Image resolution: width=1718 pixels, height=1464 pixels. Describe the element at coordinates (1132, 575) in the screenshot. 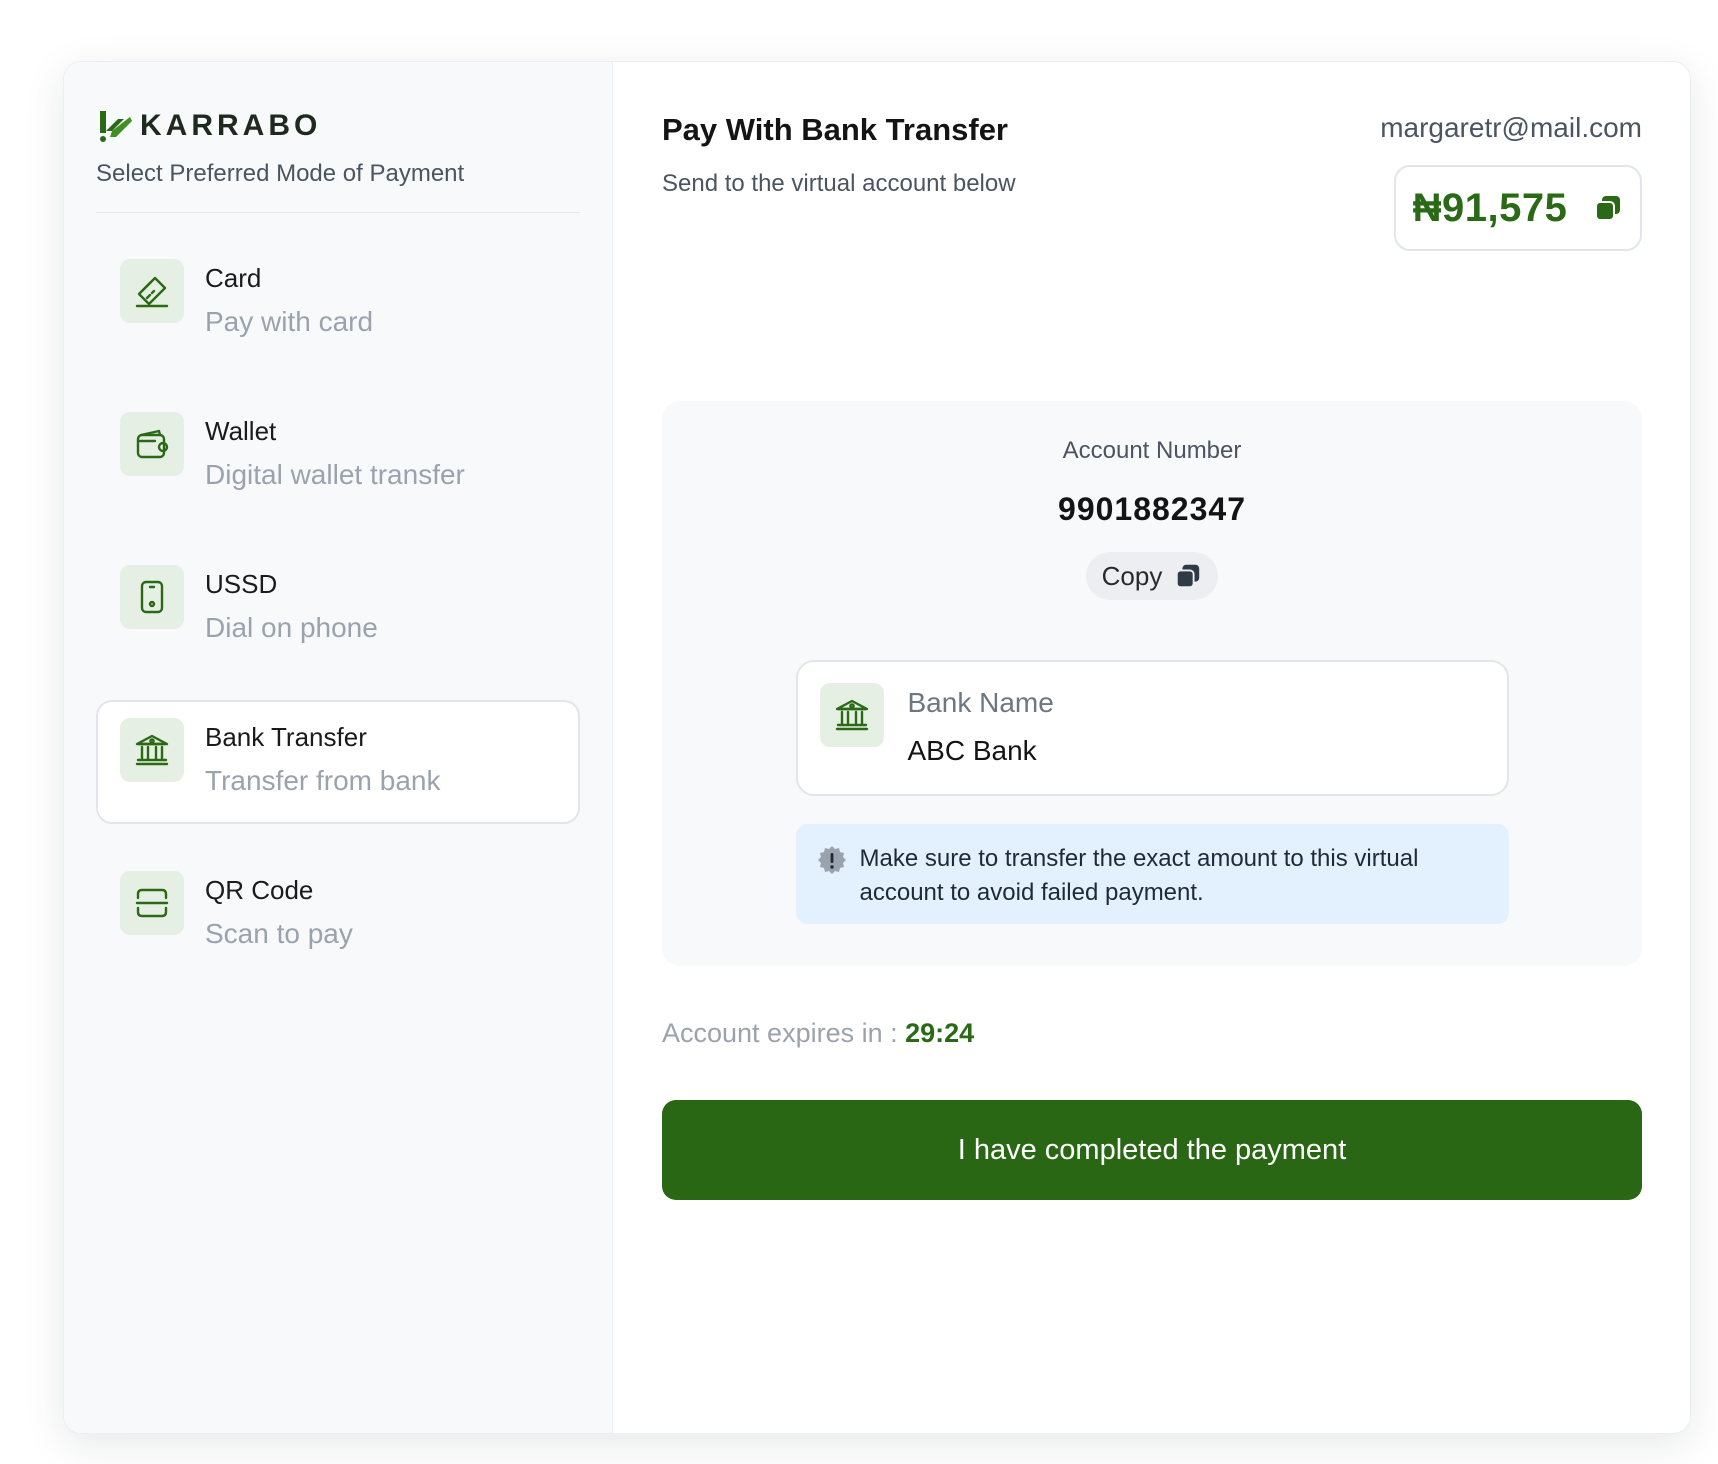

I see `copy-button-label: Copy` at that location.